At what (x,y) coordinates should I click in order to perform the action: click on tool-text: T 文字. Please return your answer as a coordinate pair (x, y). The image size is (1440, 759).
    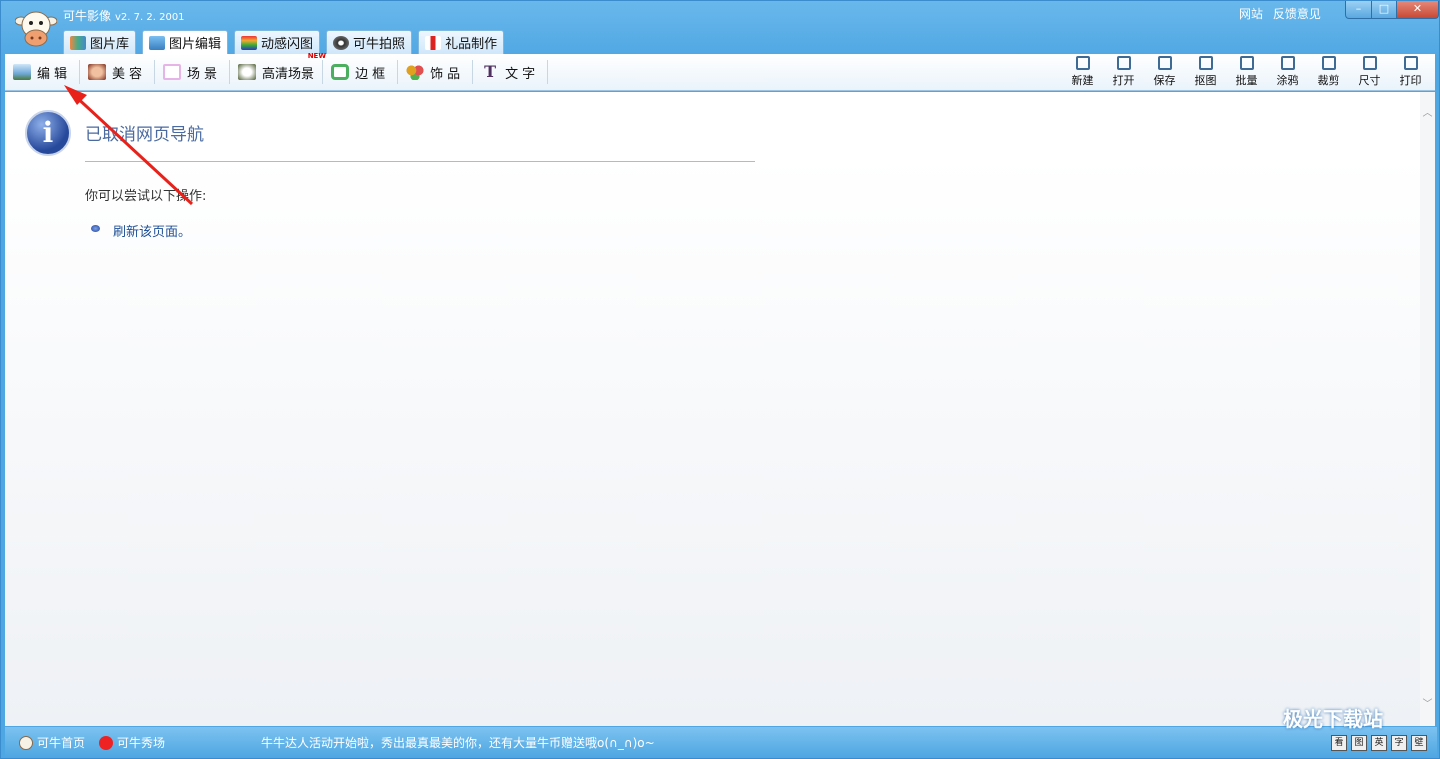
    Looking at the image, I should click on (511, 72).